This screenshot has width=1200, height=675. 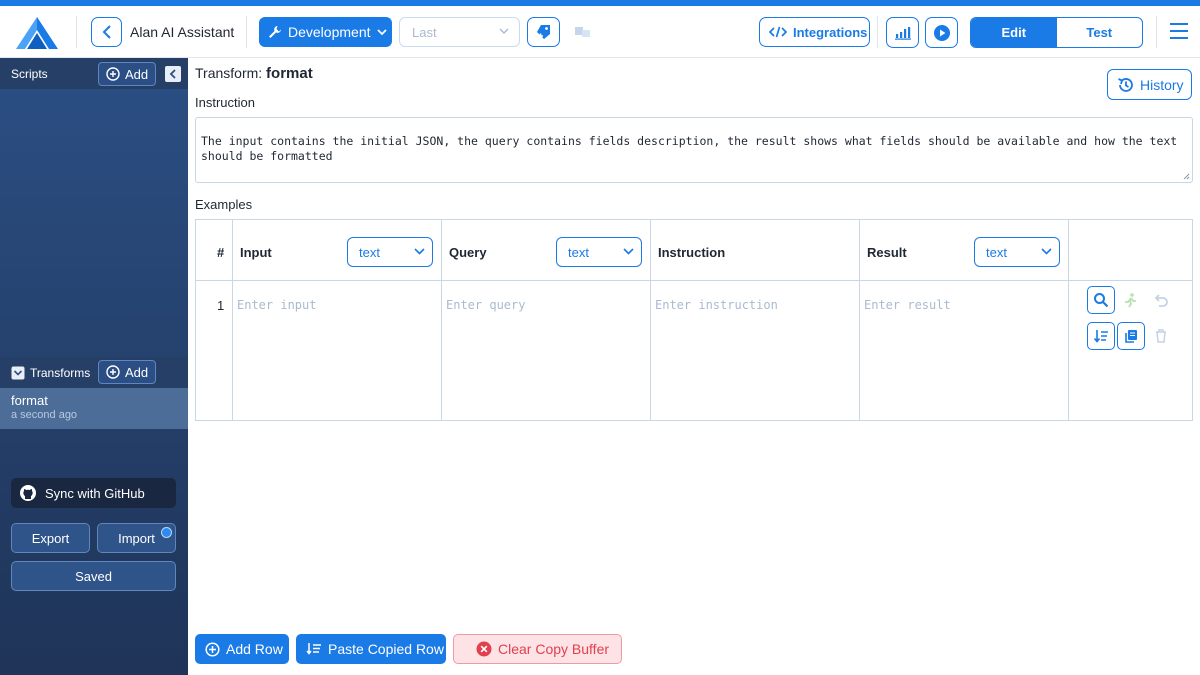 What do you see at coordinates (28, 493) in the screenshot?
I see `github-icon` at bounding box center [28, 493].